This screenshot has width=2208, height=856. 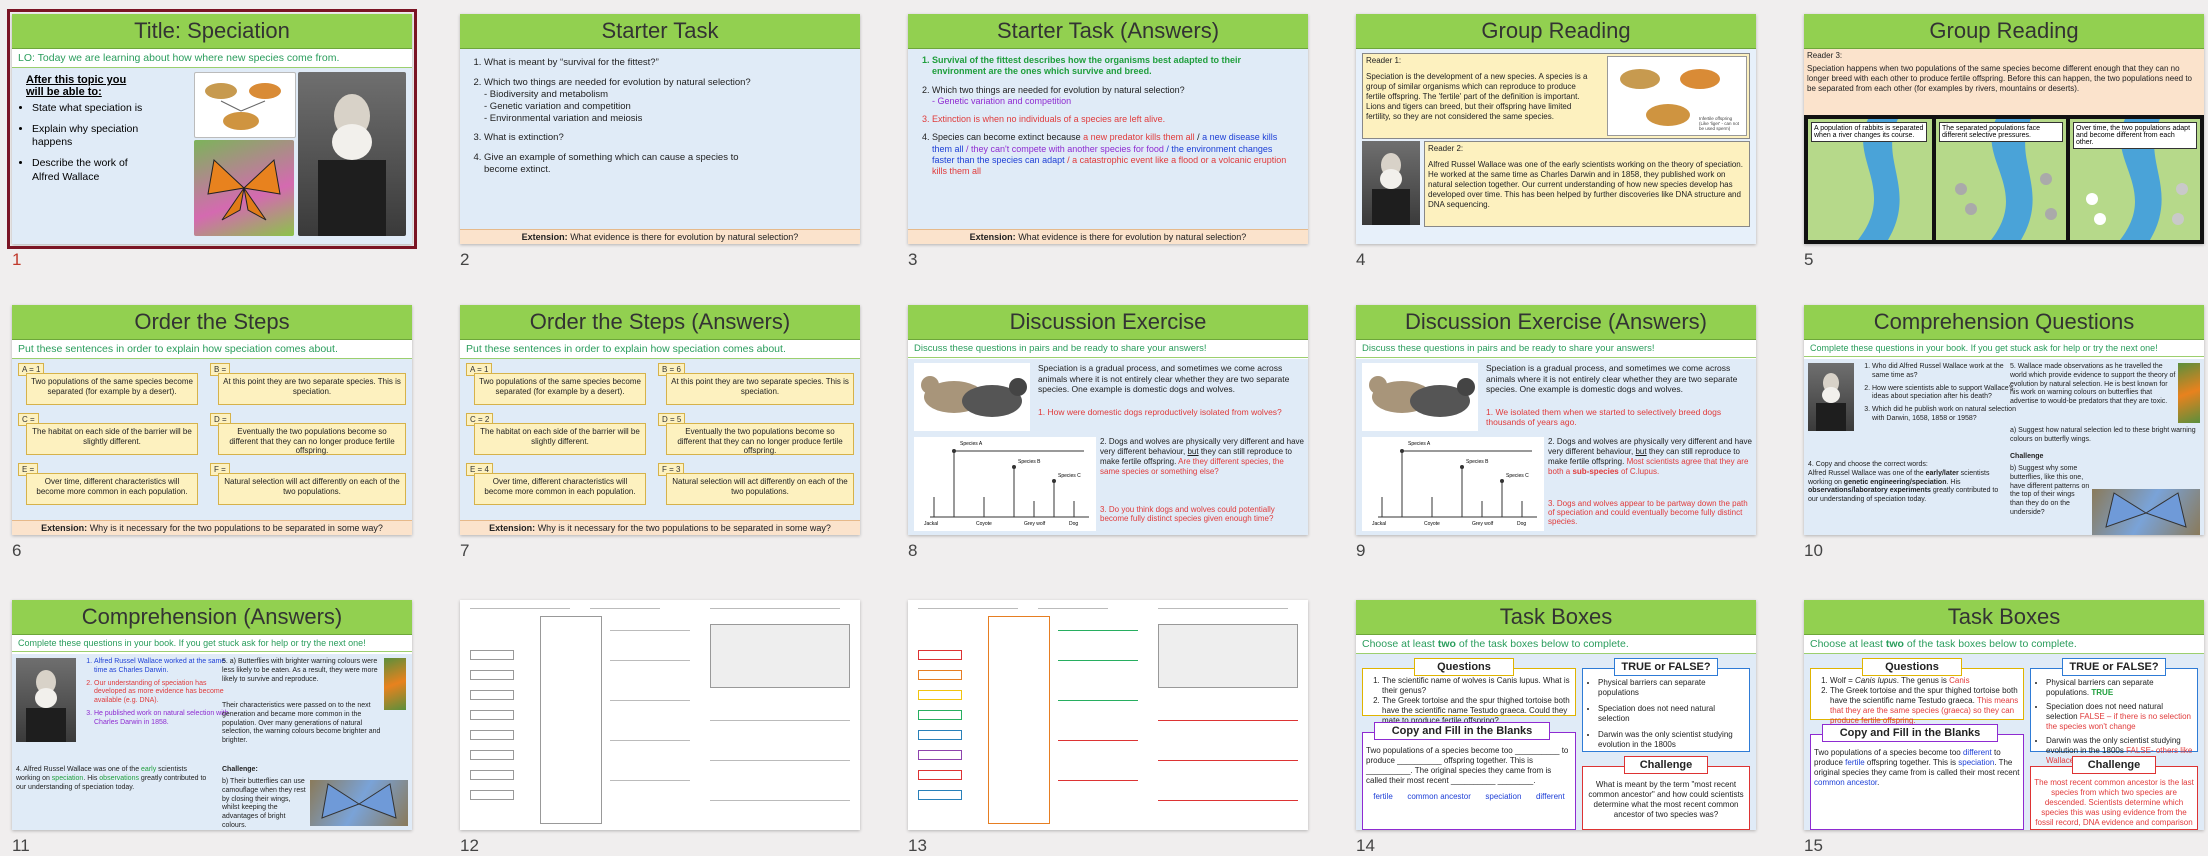 What do you see at coordinates (1384, 60) in the screenshot?
I see `reader-1-label: Reader 1:` at bounding box center [1384, 60].